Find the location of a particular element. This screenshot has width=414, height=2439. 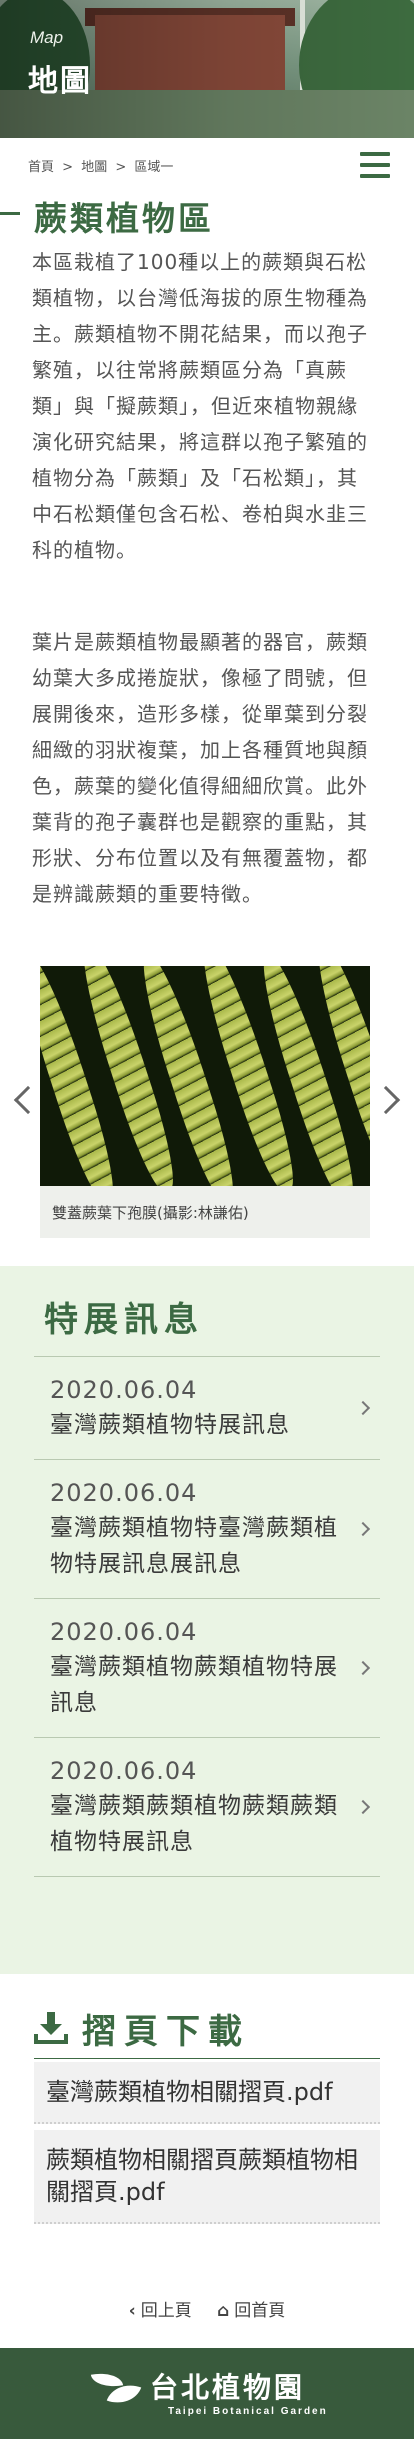

photo-caption-box: 雙蓋蕨葉下孢膜(攝影:林謙佑) is located at coordinates (205, 1212).